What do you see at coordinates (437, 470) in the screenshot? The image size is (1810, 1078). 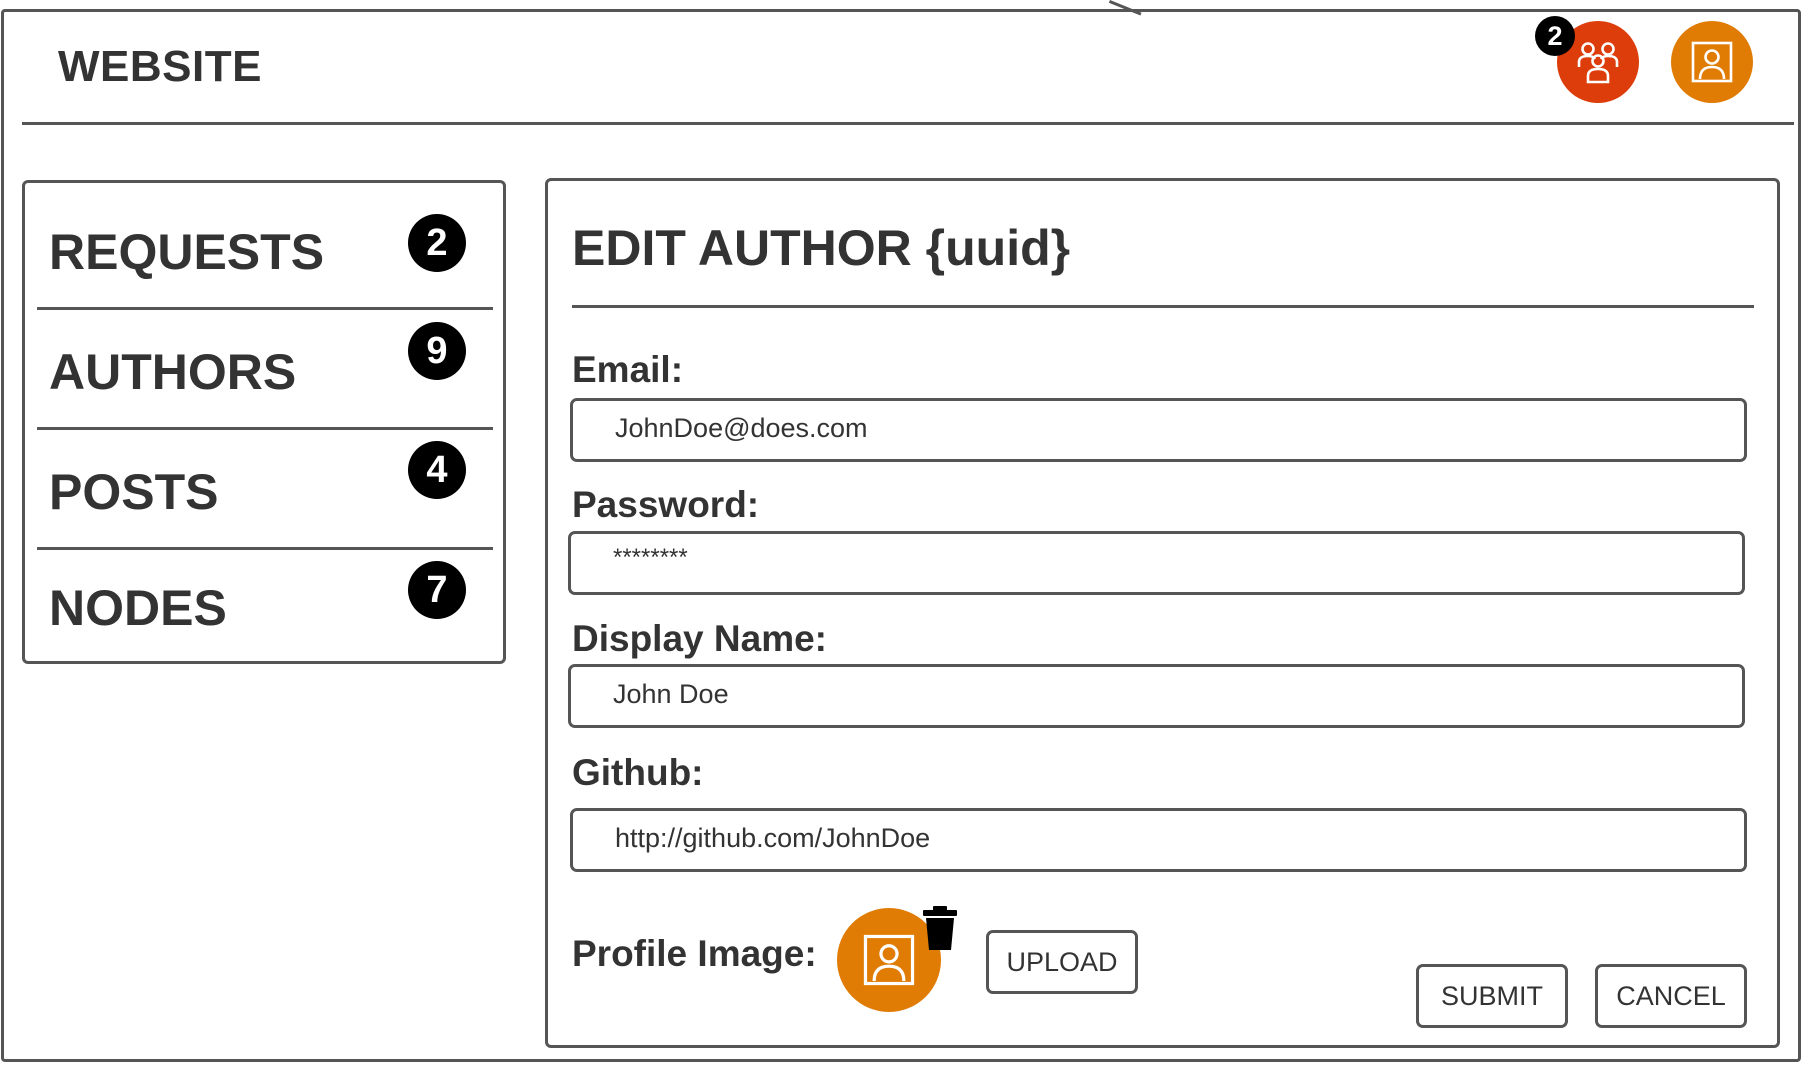 I see `posts-count-badge: 4` at bounding box center [437, 470].